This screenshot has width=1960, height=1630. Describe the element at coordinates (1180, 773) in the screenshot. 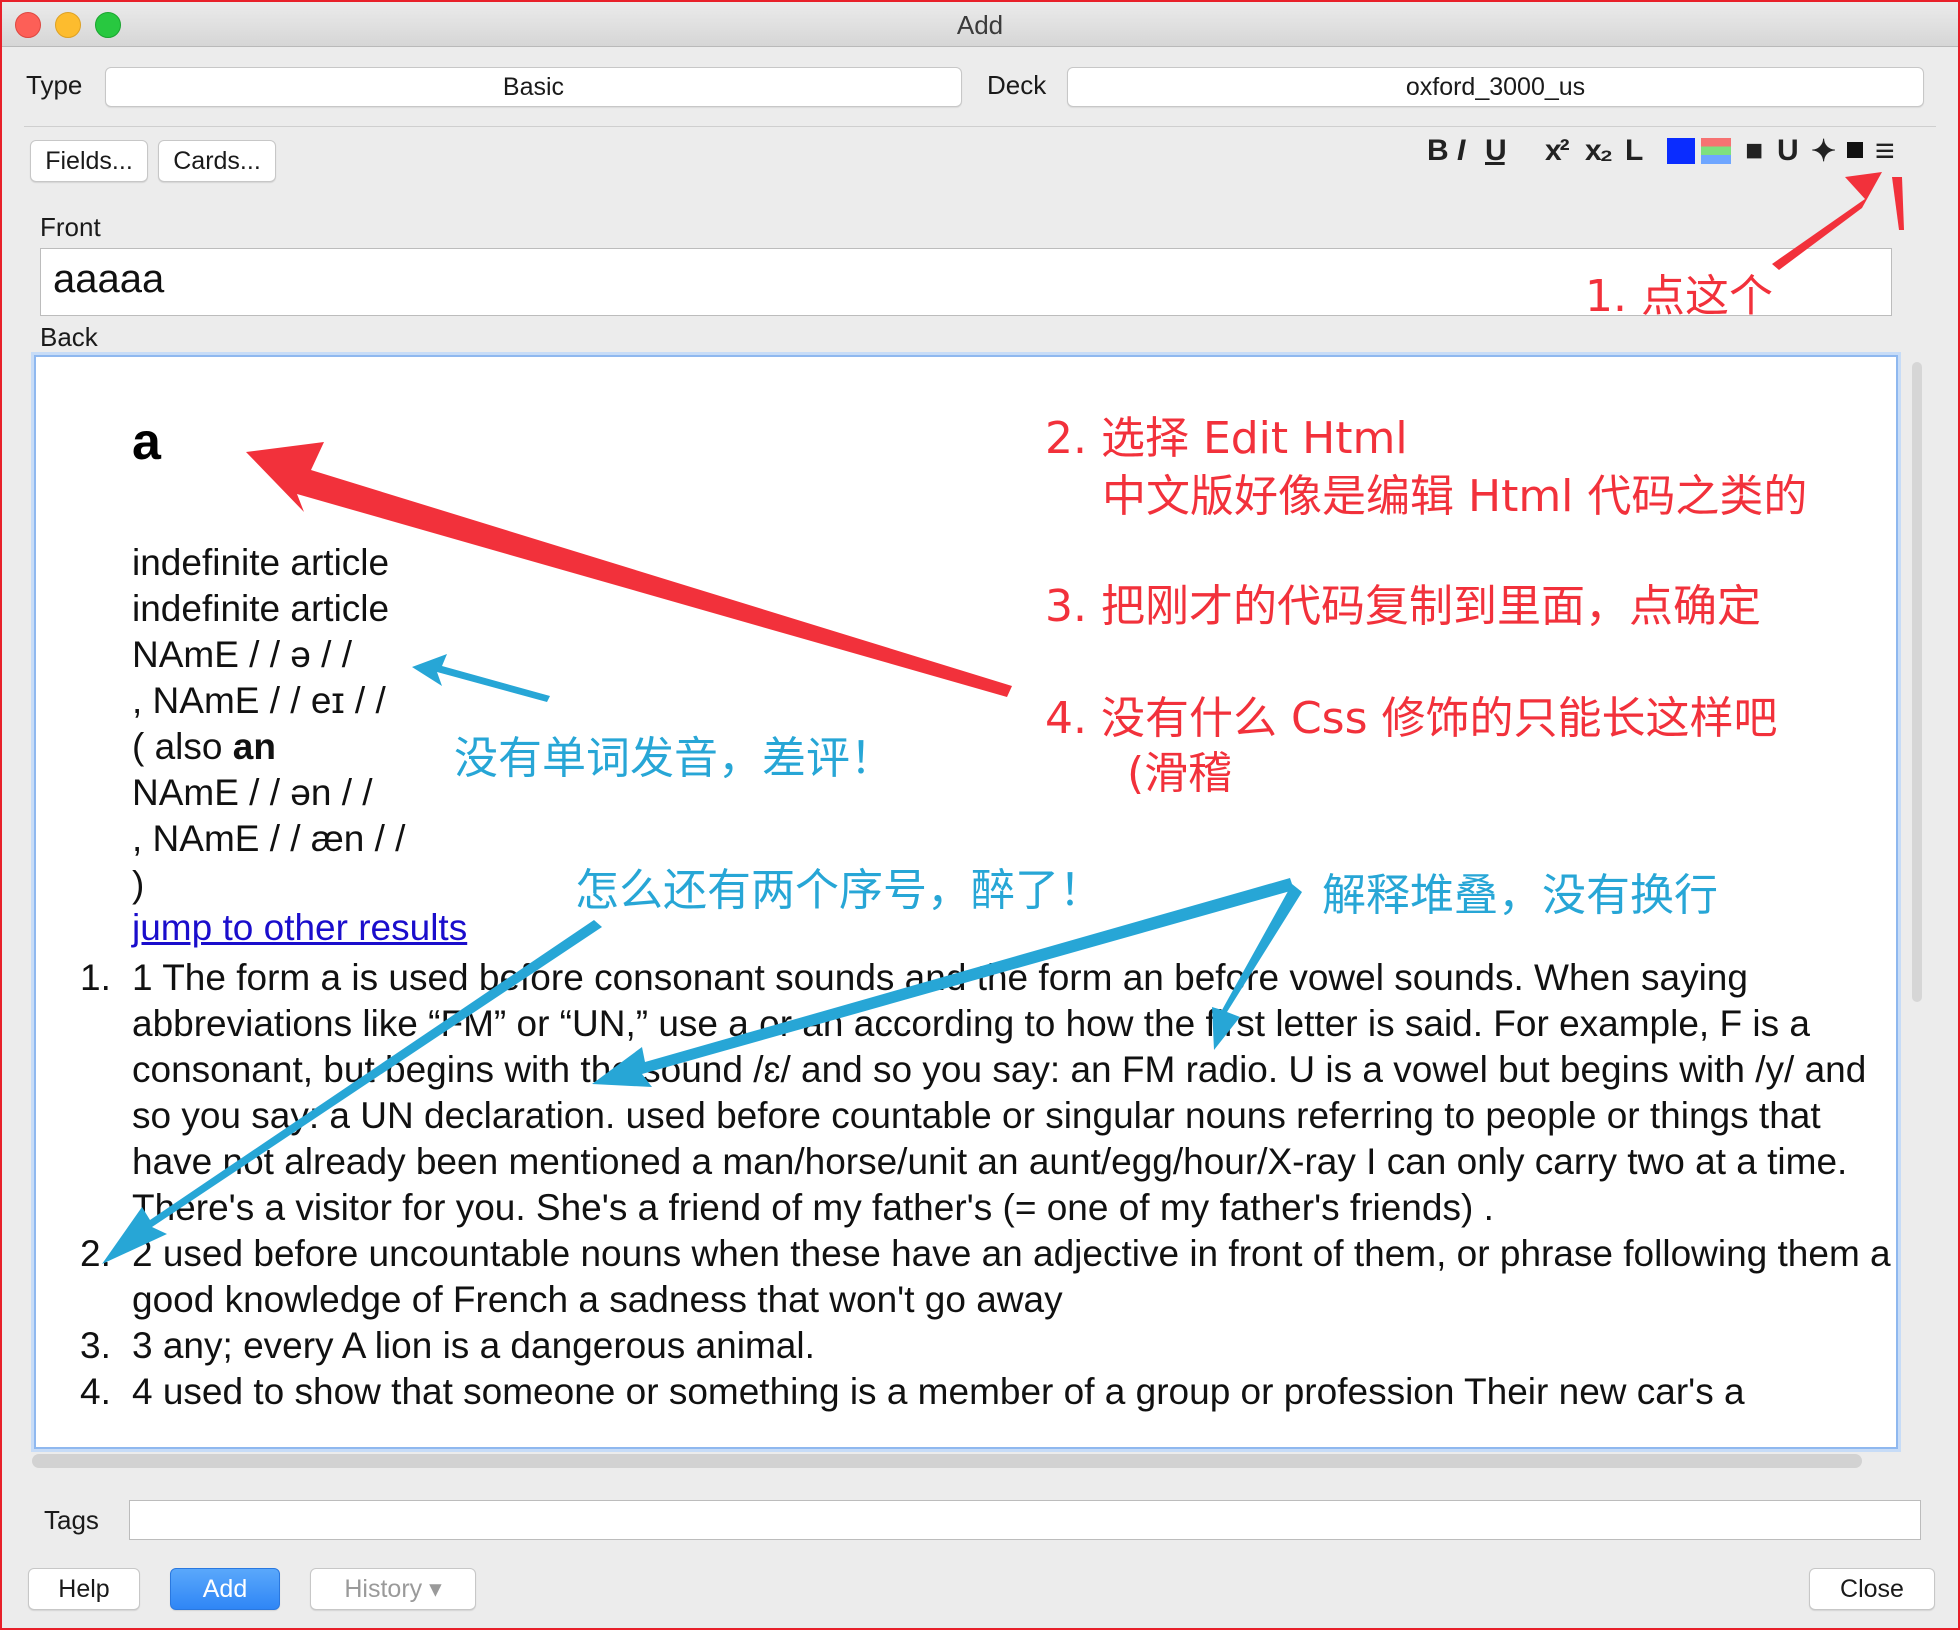

I see `annotation-step4b: (滑稽` at that location.